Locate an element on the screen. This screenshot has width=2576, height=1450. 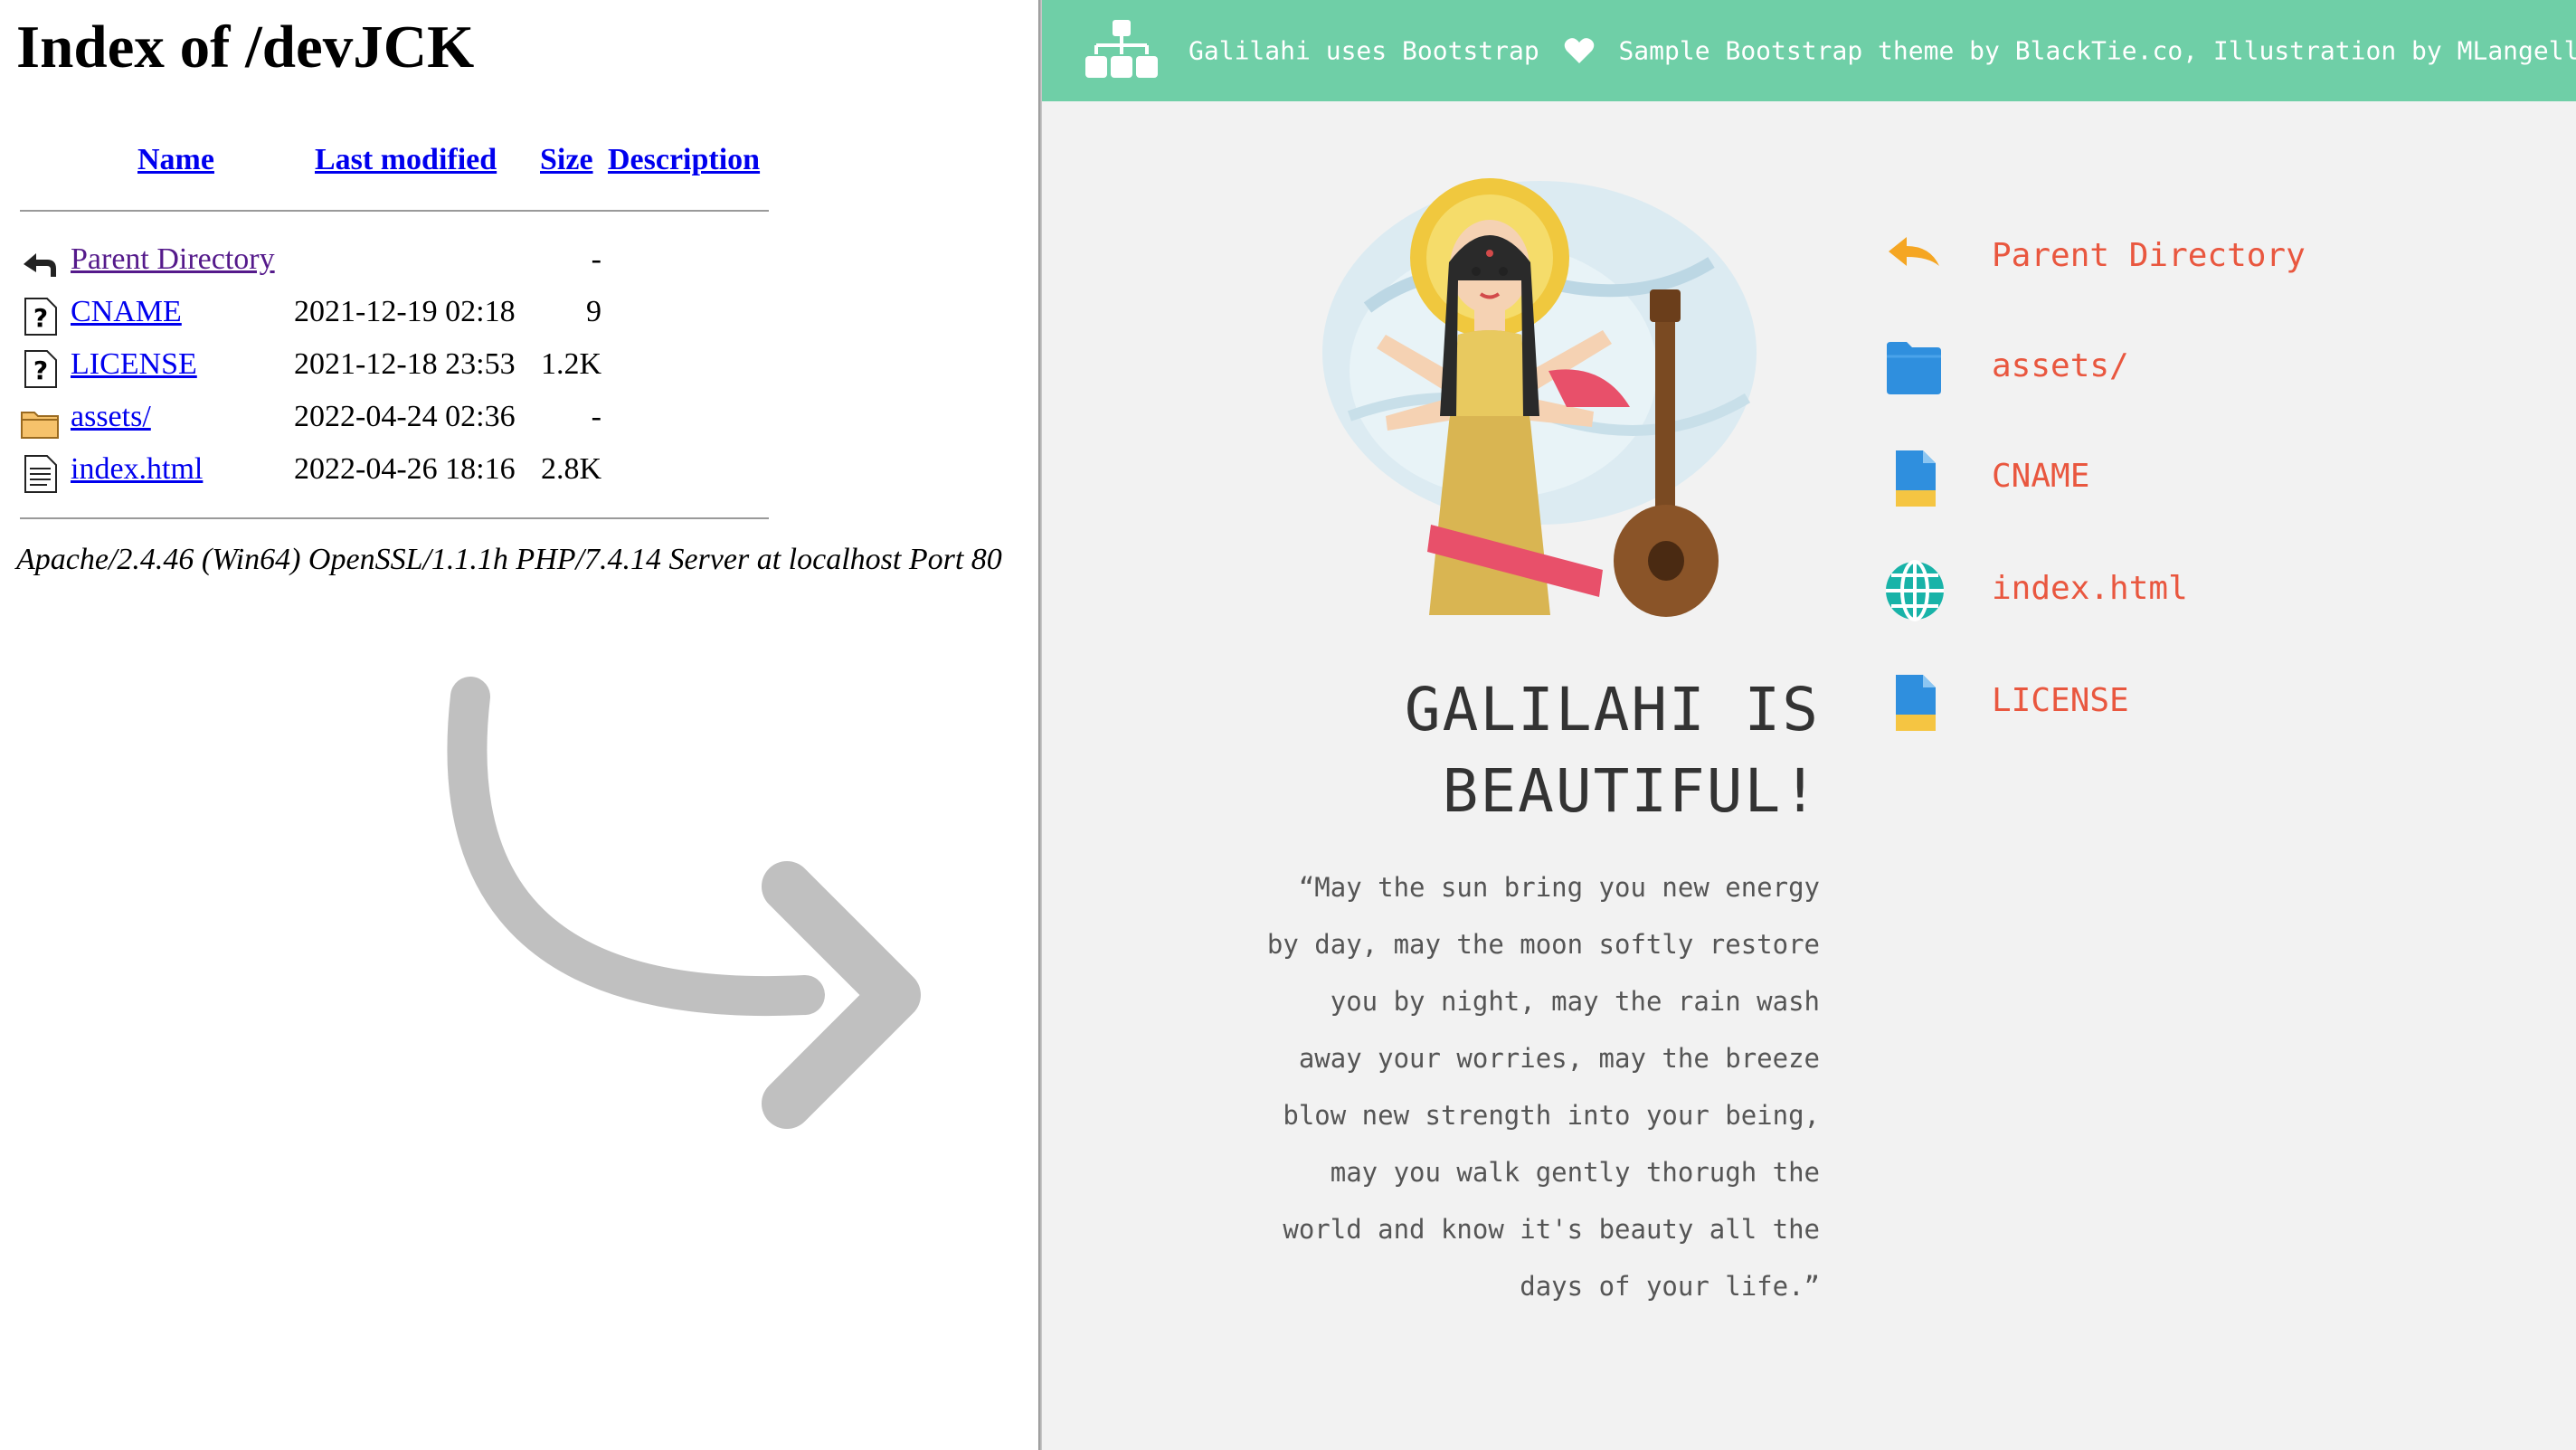
item-label: CNAME is located at coordinates (2041, 477).